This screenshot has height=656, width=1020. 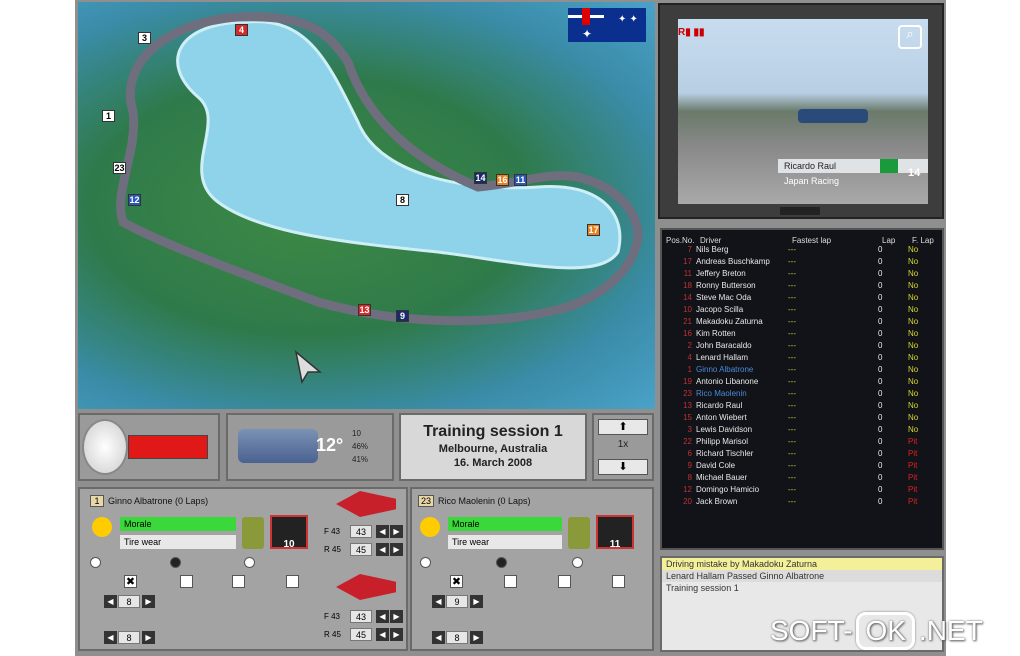 I want to click on standings-pos: 13, so click(x=687, y=405).